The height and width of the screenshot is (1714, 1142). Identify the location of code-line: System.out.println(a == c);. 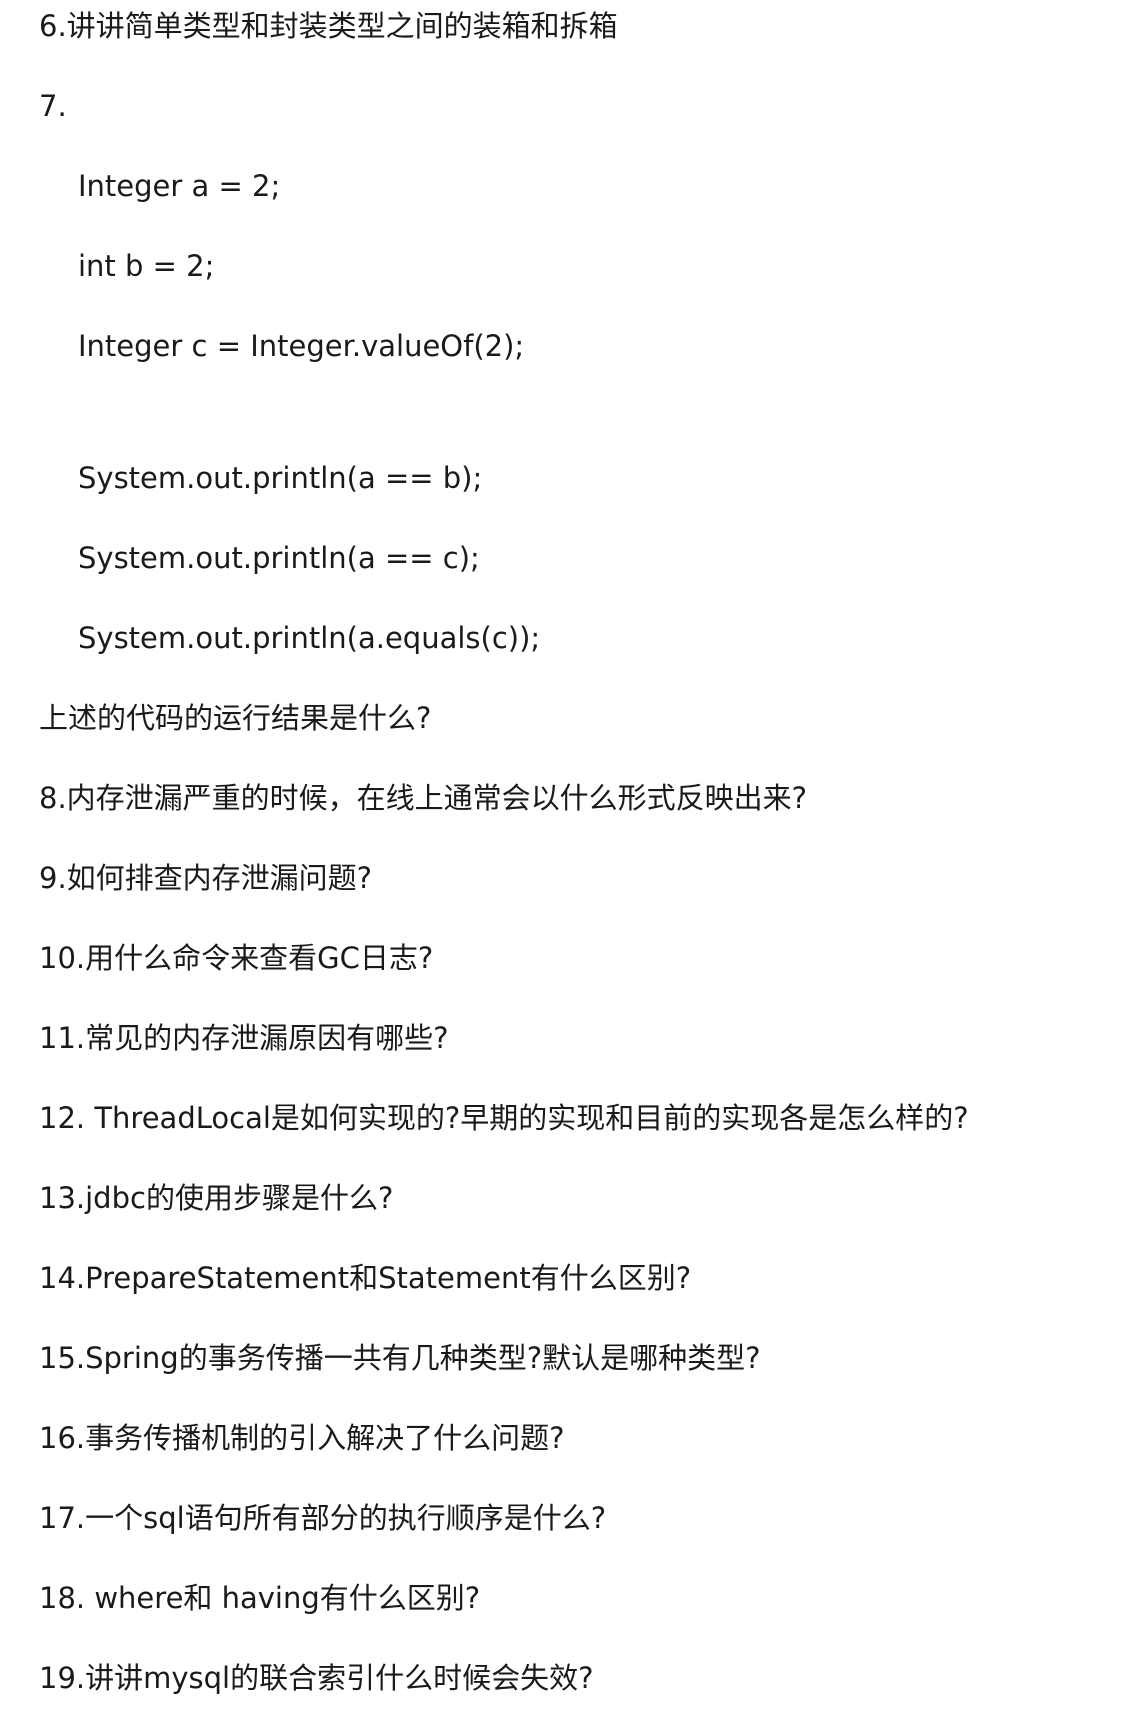
(279, 558).